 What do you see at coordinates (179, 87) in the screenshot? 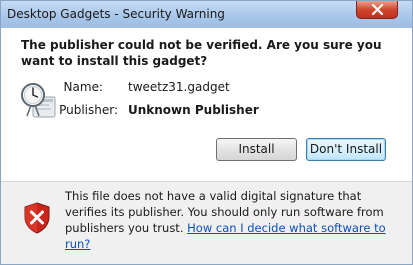
I see `name-value: tweetz31.gadget` at bounding box center [179, 87].